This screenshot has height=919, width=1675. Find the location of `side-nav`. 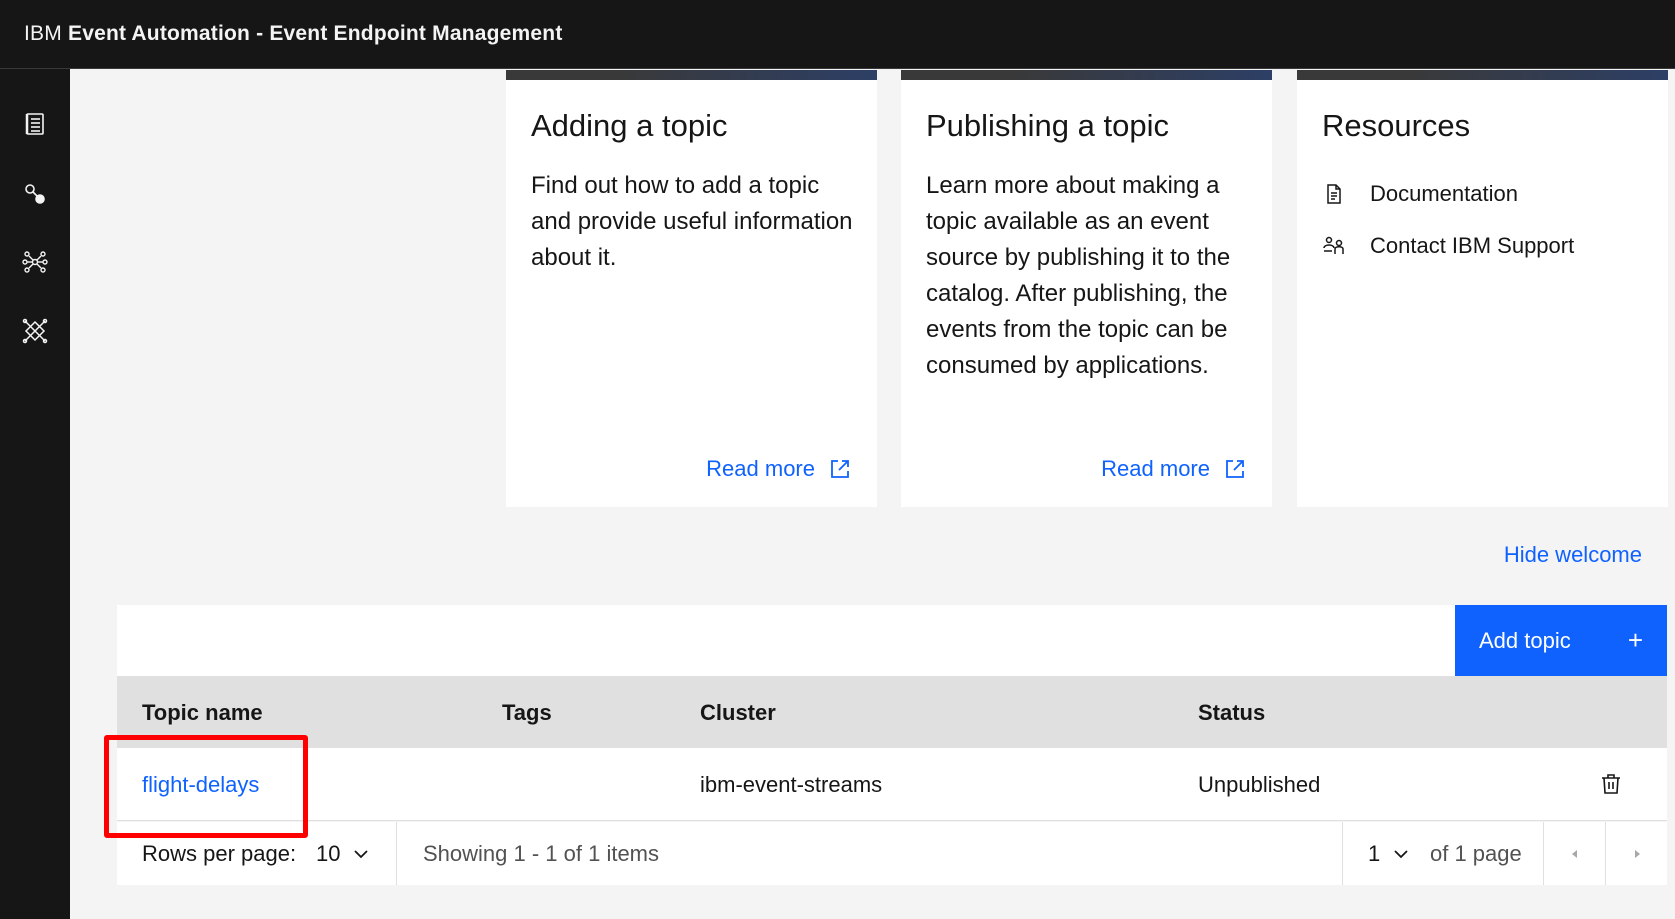

side-nav is located at coordinates (35, 494).